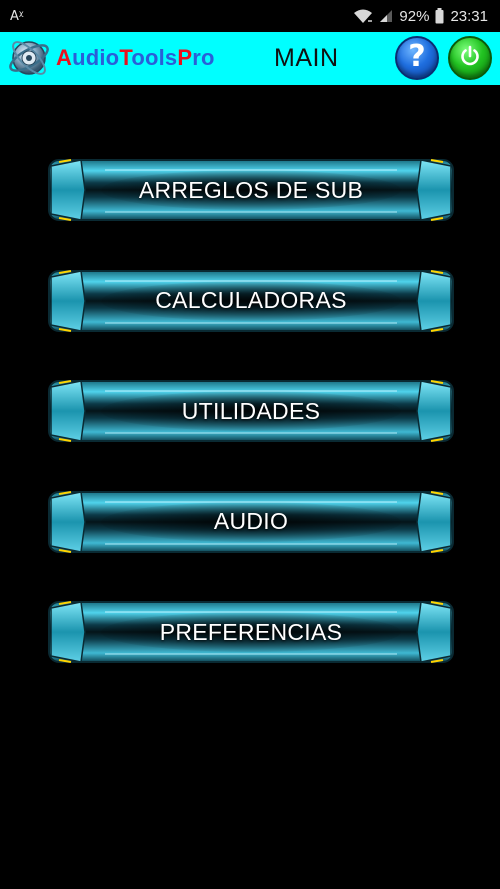  I want to click on help-icon: ?, so click(417, 56).